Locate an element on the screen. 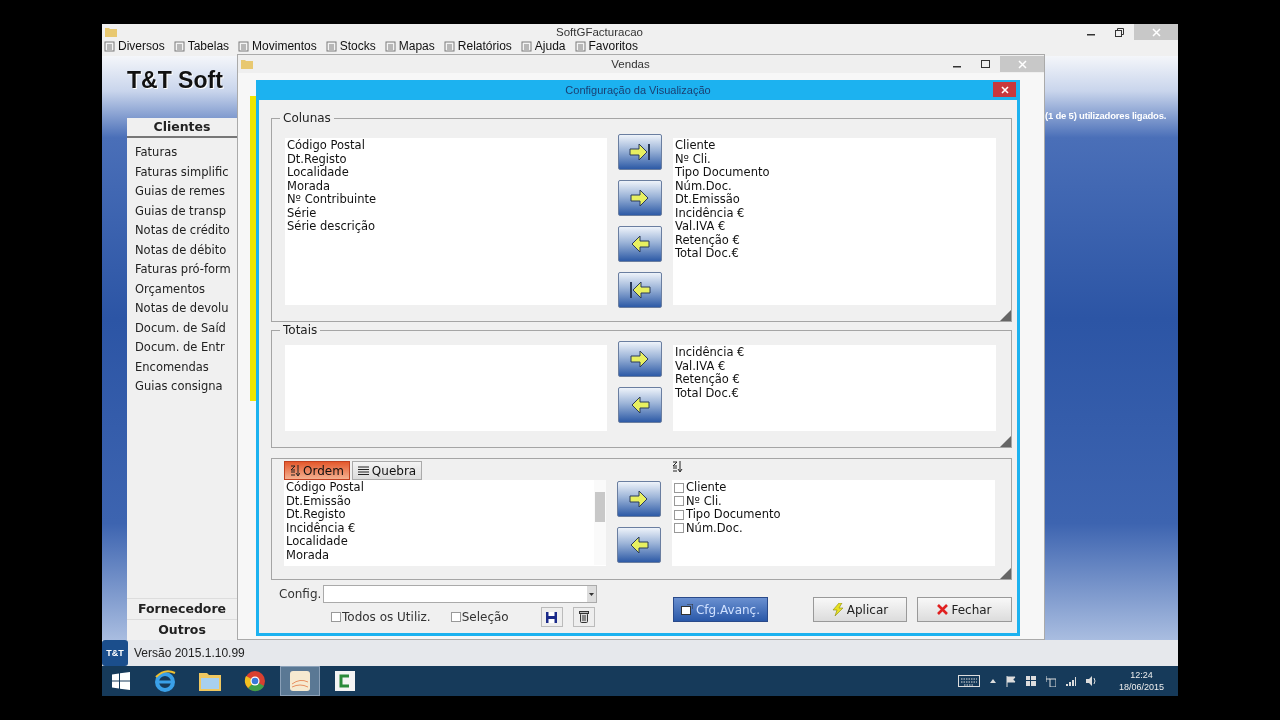  list-box: Cliente Nº Cli. Tipo Documento Núm.Doc. is located at coordinates (833, 523).